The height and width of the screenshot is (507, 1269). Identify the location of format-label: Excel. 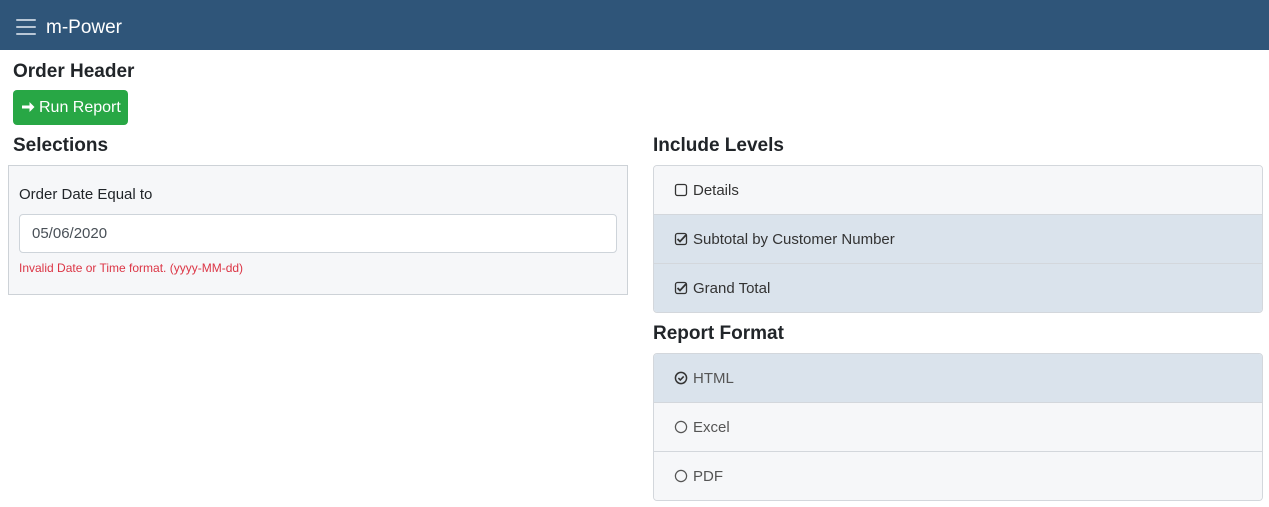
(711, 427).